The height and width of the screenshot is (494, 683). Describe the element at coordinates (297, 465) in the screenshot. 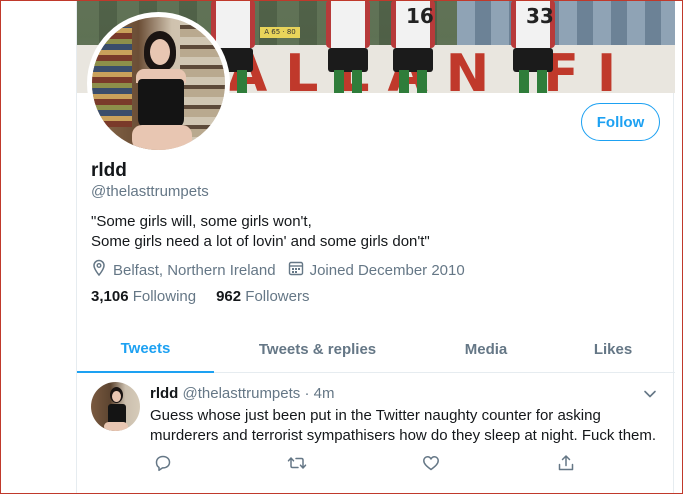

I see `retweet-icon` at that location.